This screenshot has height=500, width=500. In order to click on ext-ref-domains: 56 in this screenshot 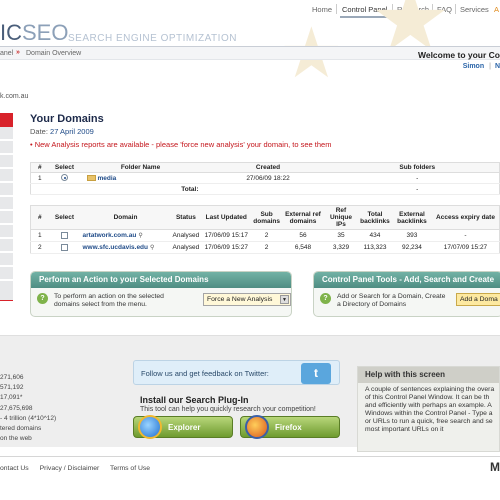, I will do `click(302, 236)`.